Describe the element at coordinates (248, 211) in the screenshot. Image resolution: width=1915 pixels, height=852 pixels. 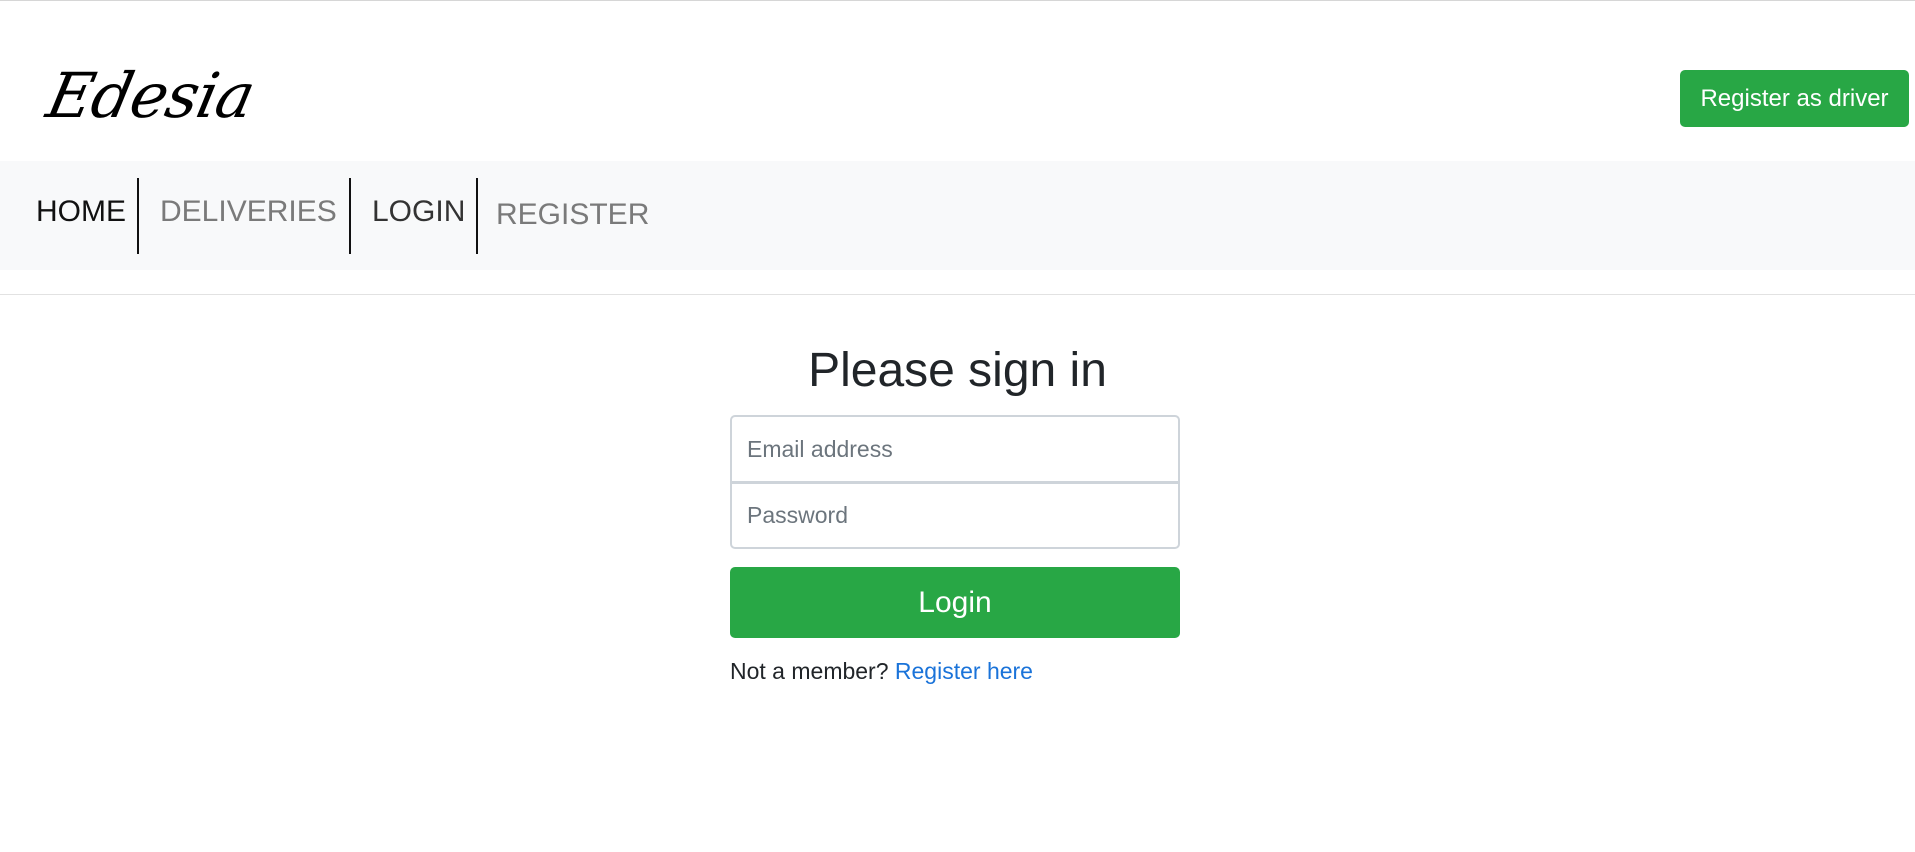
I see `nav-item-deliveries: DELIVERIES` at that location.